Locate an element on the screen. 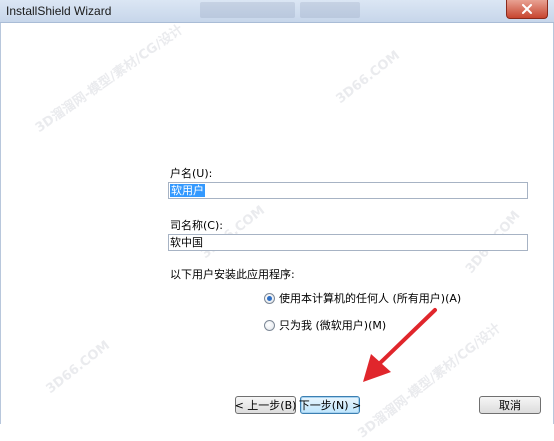  organization-label: 司名称(C): is located at coordinates (196, 225).